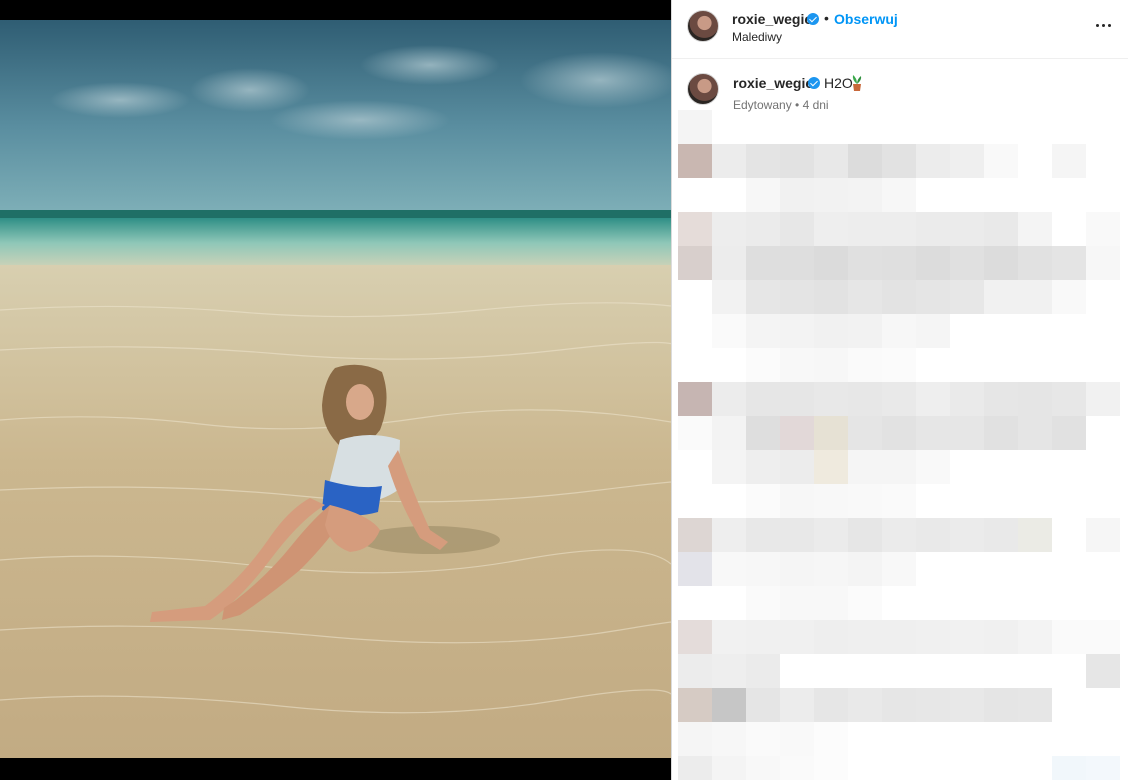  What do you see at coordinates (838, 83) in the screenshot?
I see `caption-text: H2O` at bounding box center [838, 83].